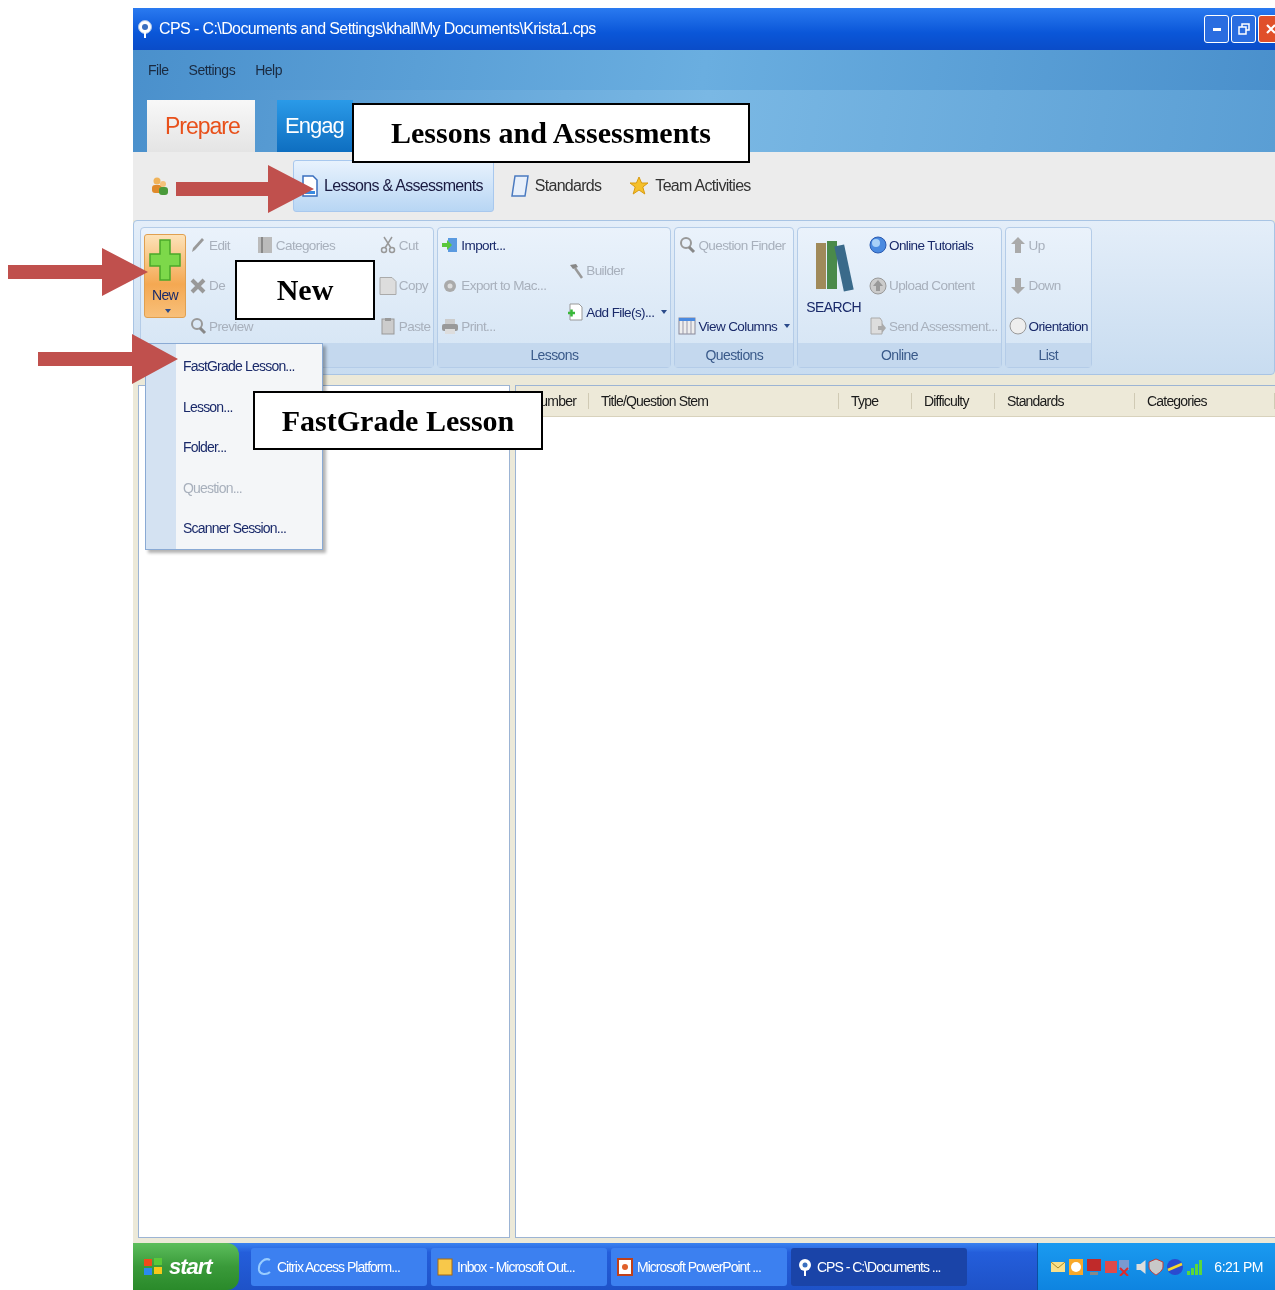  What do you see at coordinates (1156, 1266) in the screenshot?
I see `shield-icon` at bounding box center [1156, 1266].